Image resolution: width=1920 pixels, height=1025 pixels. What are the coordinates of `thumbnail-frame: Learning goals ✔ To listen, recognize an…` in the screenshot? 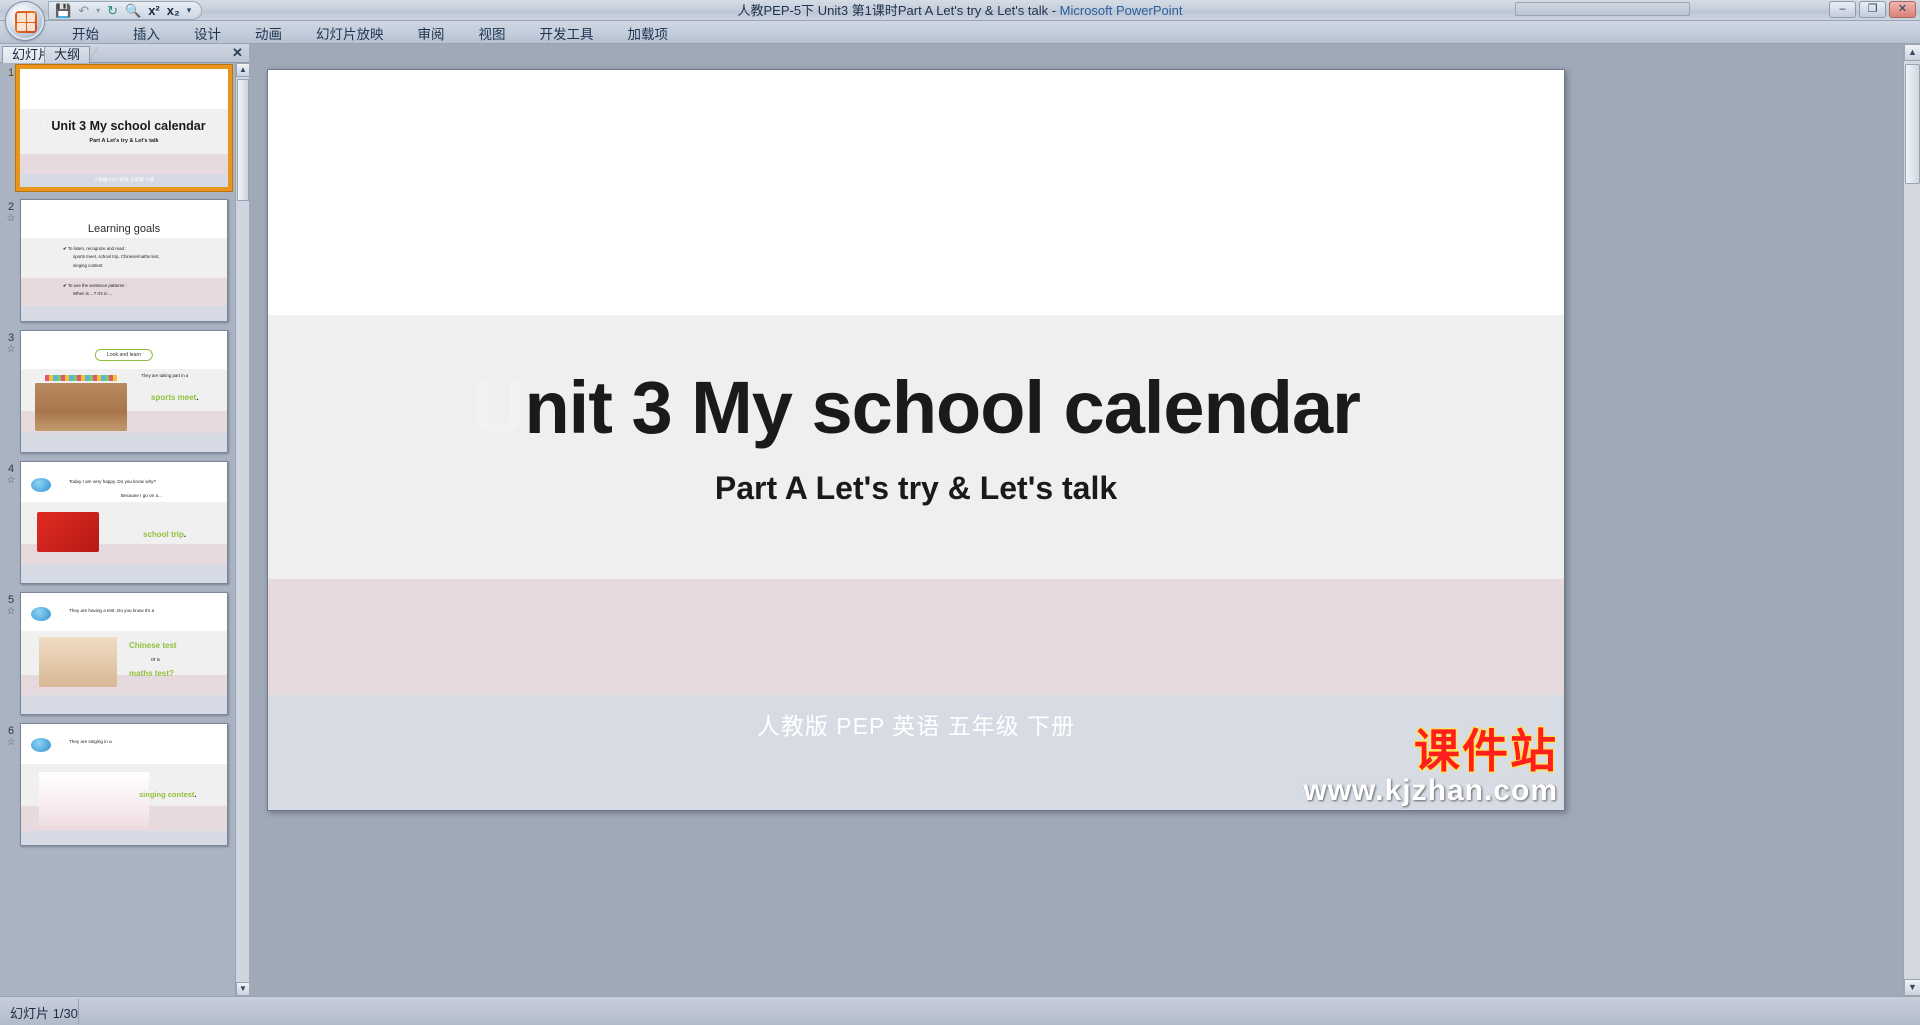 It's located at (124, 260).